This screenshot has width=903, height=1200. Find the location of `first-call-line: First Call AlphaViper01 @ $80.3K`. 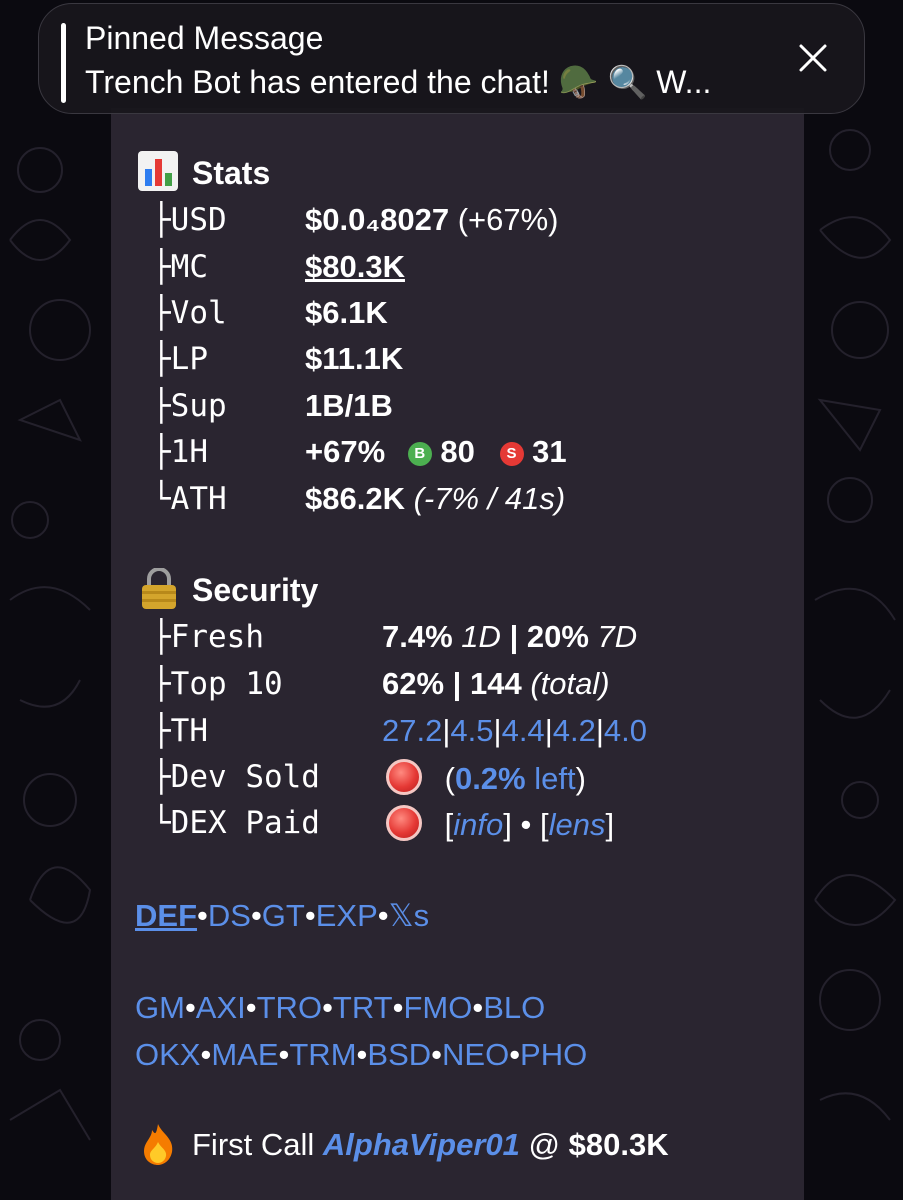

first-call-line: First Call AlphaViper01 @ $80.3K is located at coordinates (430, 1145).